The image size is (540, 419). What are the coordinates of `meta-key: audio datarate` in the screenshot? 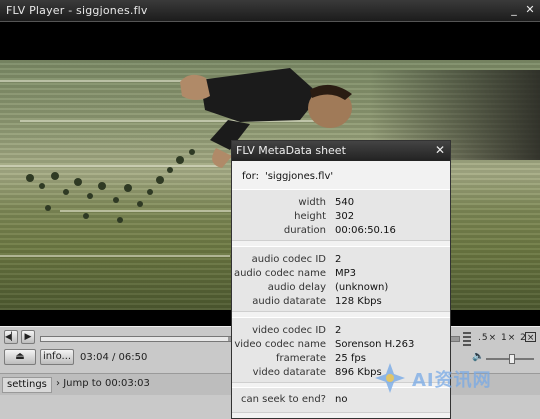 It's located at (289, 301).